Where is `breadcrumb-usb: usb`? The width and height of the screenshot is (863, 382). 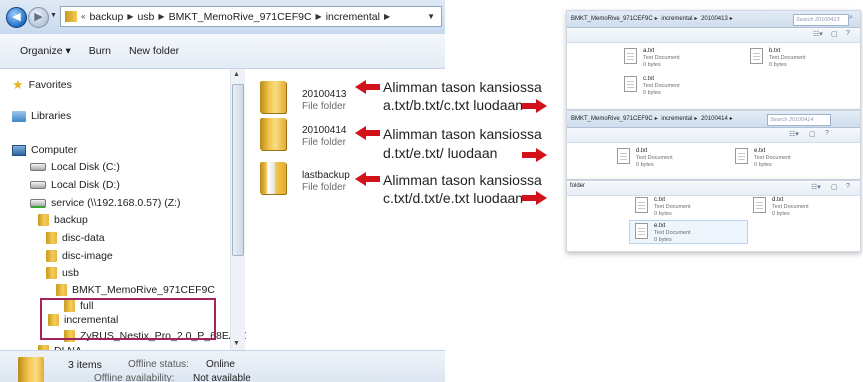
breadcrumb-usb: usb is located at coordinates (145, 17).